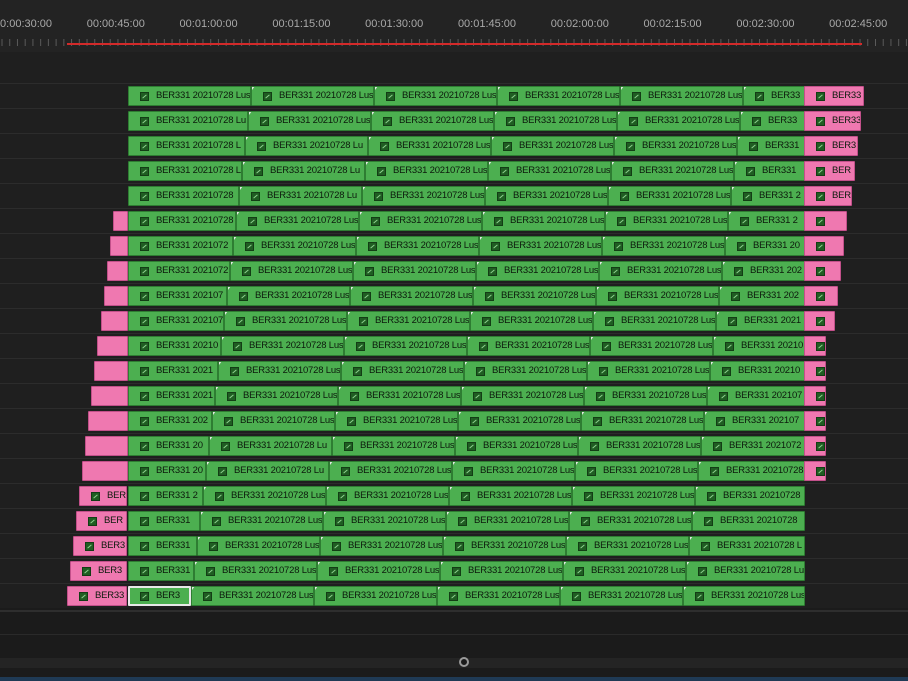 The height and width of the screenshot is (681, 908). Describe the element at coordinates (454, 663) in the screenshot. I see `horizontal-scrollbar` at that location.